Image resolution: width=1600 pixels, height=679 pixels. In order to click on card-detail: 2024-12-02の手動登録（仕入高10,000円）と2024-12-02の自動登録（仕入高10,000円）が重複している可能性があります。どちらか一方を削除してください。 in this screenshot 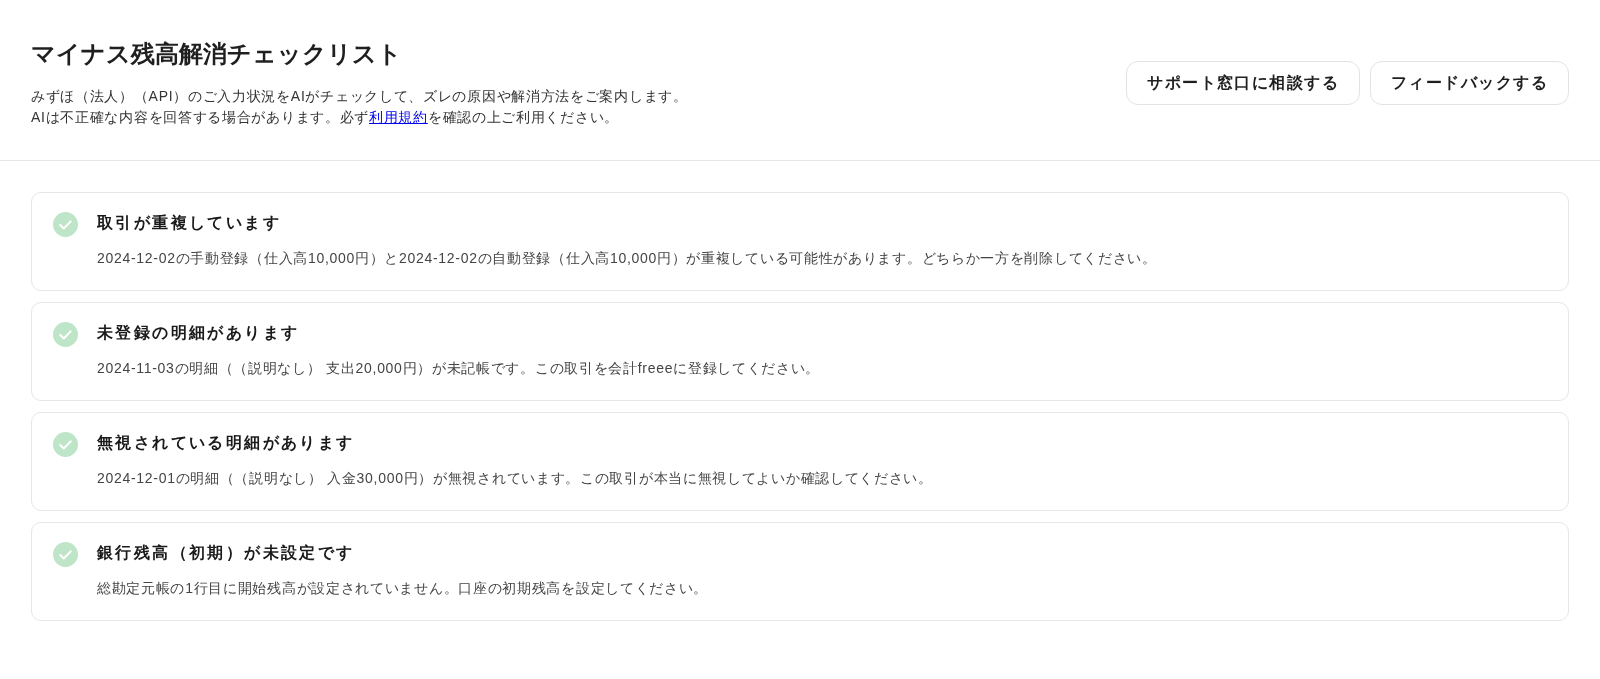, I will do `click(627, 258)`.